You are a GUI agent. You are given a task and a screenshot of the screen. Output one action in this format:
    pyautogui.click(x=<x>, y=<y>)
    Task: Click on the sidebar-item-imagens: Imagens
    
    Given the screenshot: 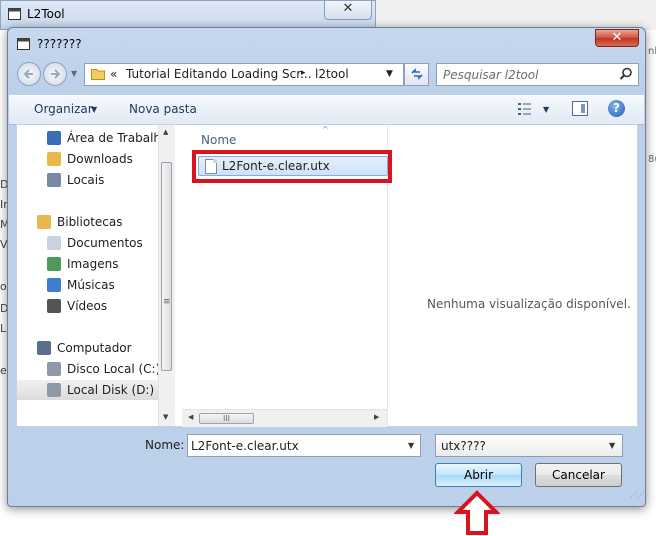 What is the action you would take?
    pyautogui.click(x=93, y=264)
    